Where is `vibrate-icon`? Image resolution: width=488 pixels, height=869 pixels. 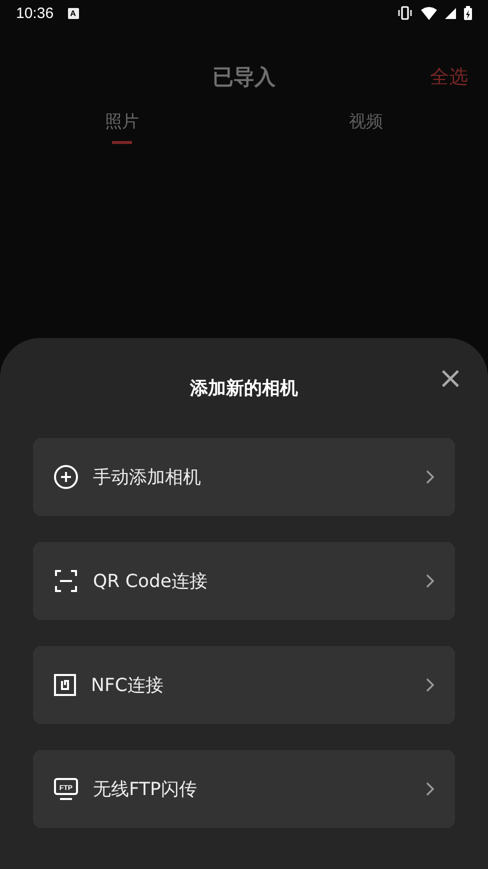
vibrate-icon is located at coordinates (405, 13).